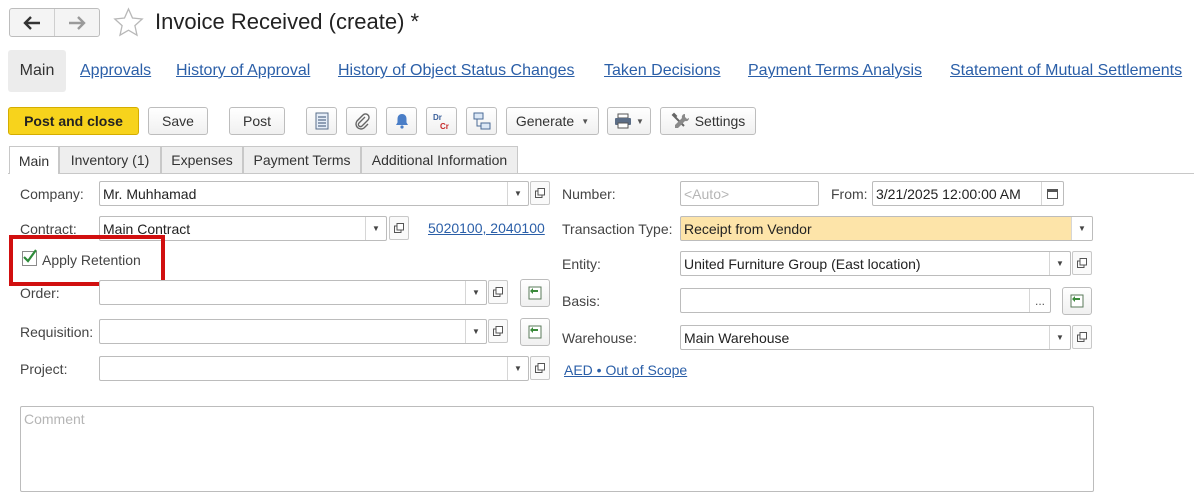 The image size is (1194, 501). I want to click on calendar-icon, so click(1052, 193).